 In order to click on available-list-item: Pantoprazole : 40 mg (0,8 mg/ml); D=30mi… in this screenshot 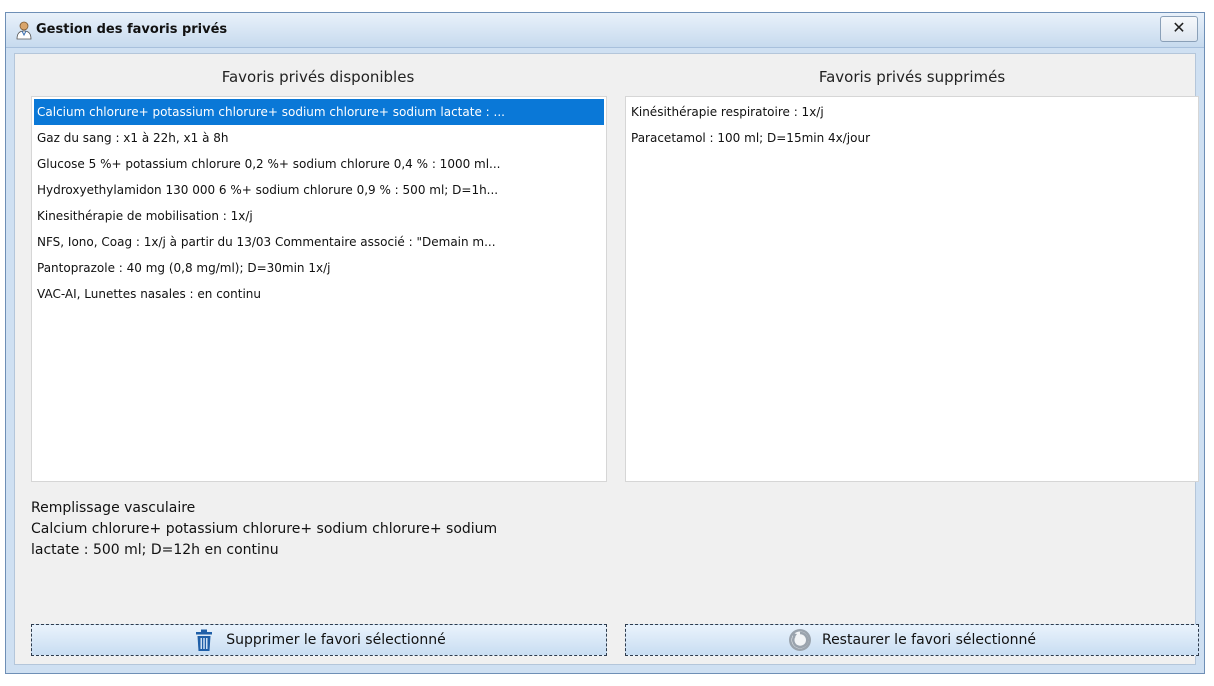, I will do `click(319, 268)`.